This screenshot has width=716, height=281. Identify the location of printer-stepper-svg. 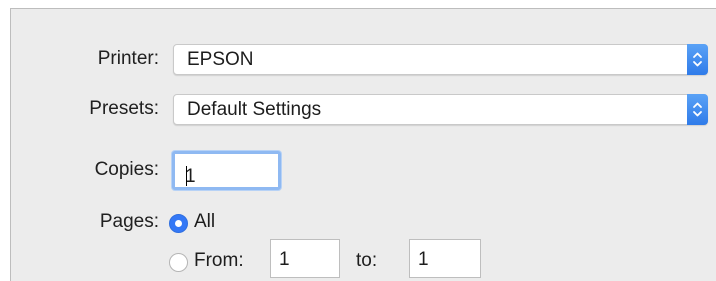
(697, 59).